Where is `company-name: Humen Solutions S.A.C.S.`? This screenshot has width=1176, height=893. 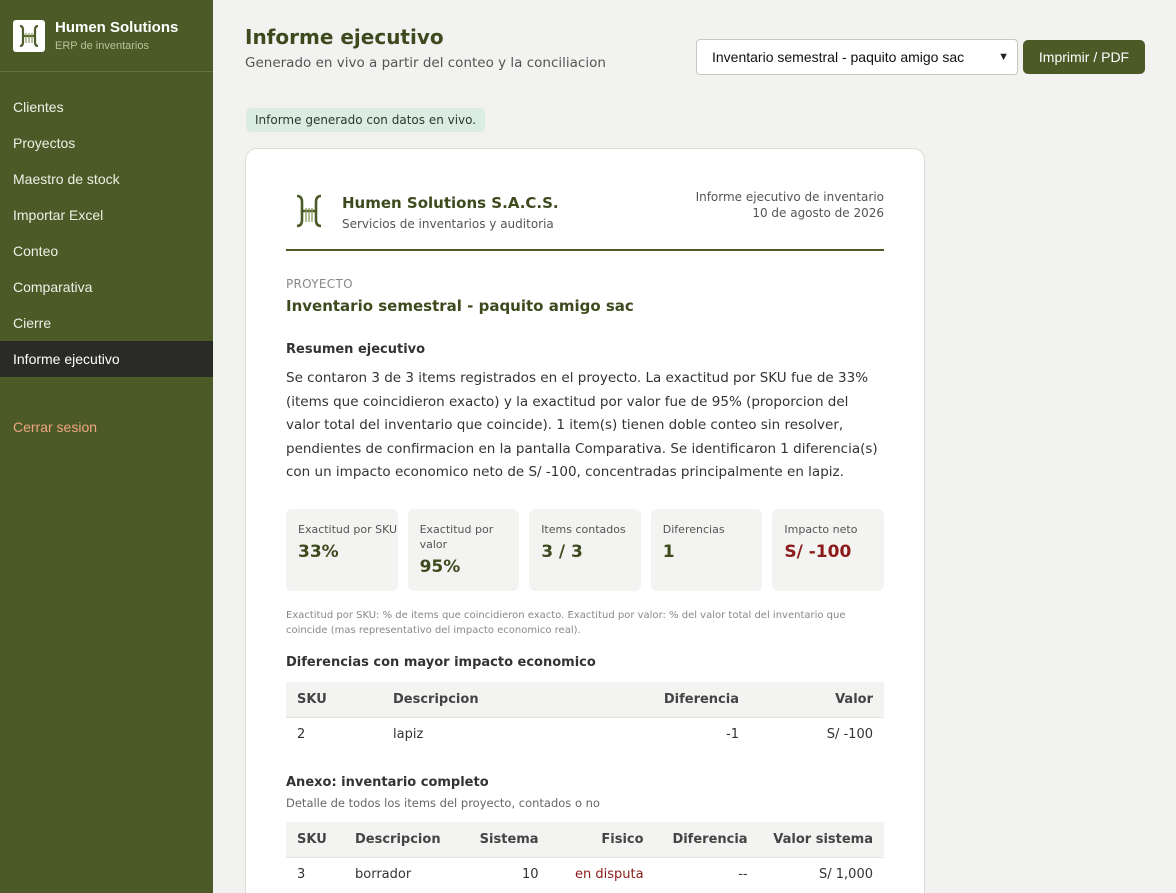
company-name: Humen Solutions S.A.C.S. is located at coordinates (450, 203).